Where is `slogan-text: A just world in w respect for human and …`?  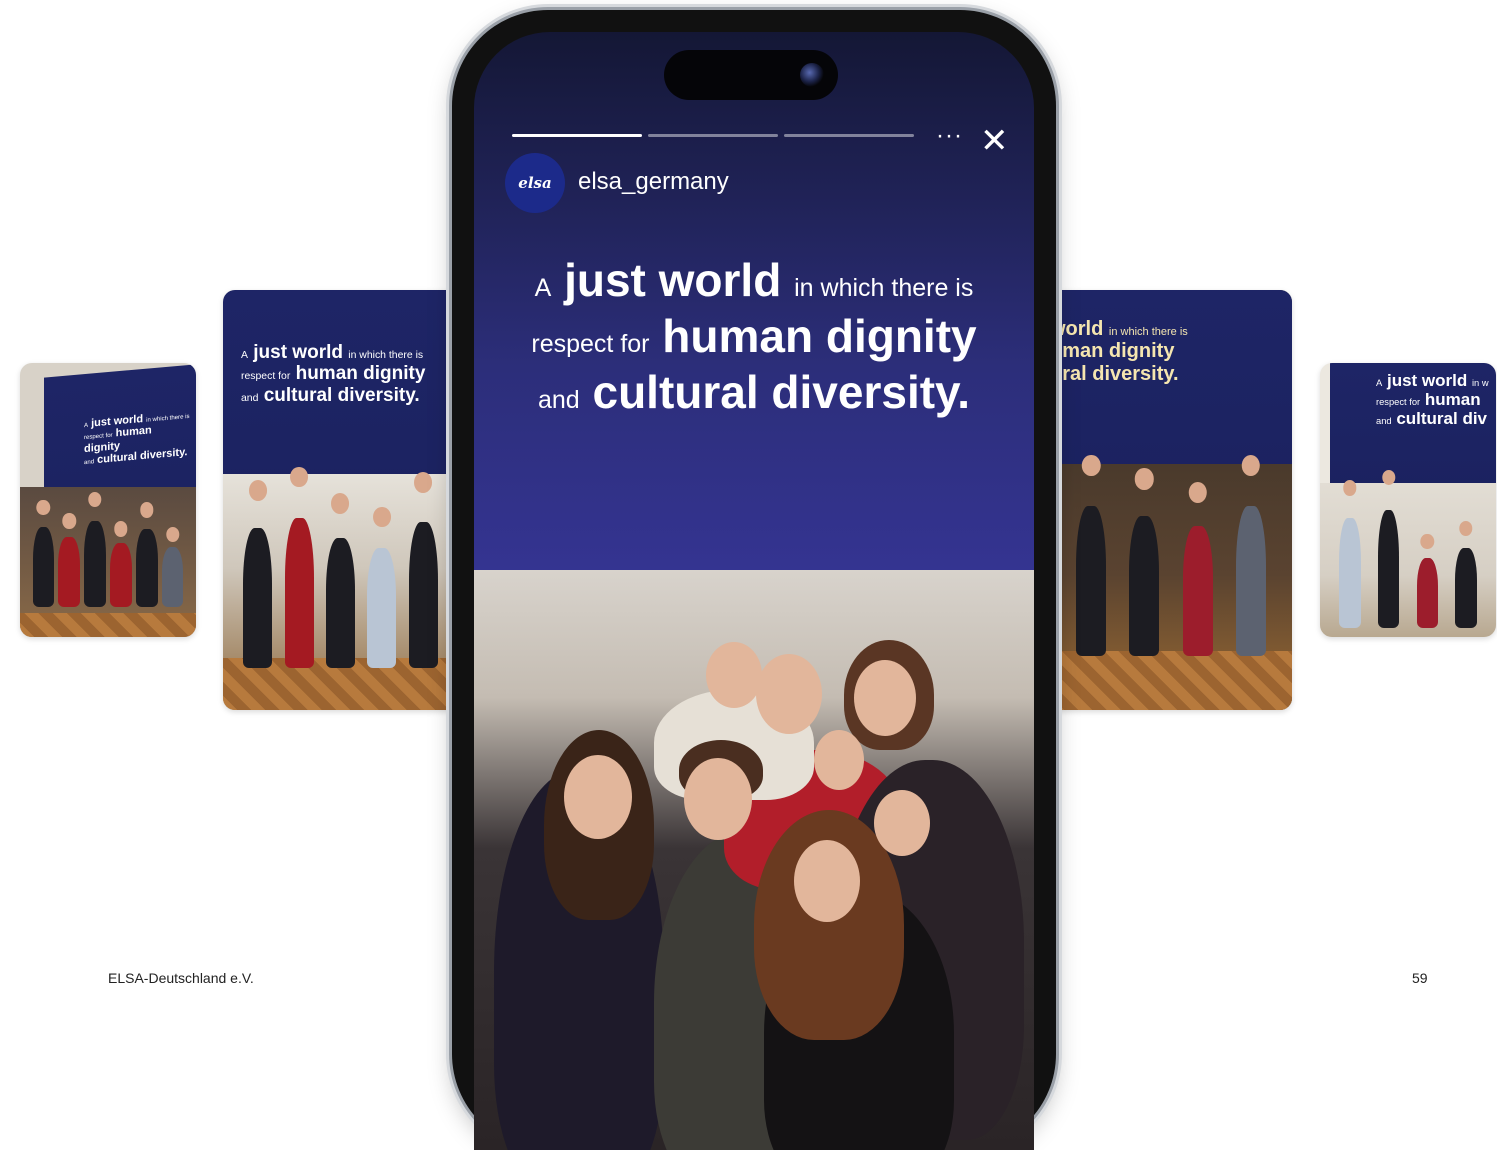 slogan-text: A just world in w respect for human and … is located at coordinates (1432, 400).